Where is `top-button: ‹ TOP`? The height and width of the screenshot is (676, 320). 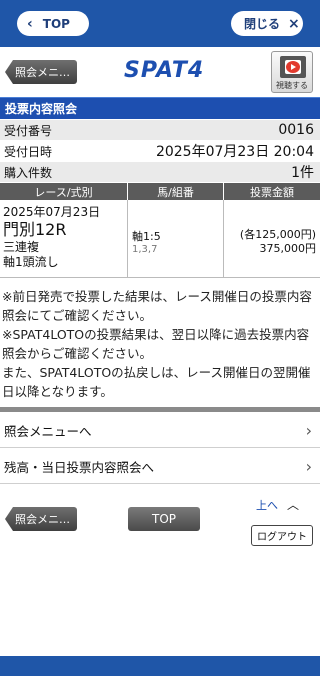 top-button: ‹ TOP is located at coordinates (53, 23).